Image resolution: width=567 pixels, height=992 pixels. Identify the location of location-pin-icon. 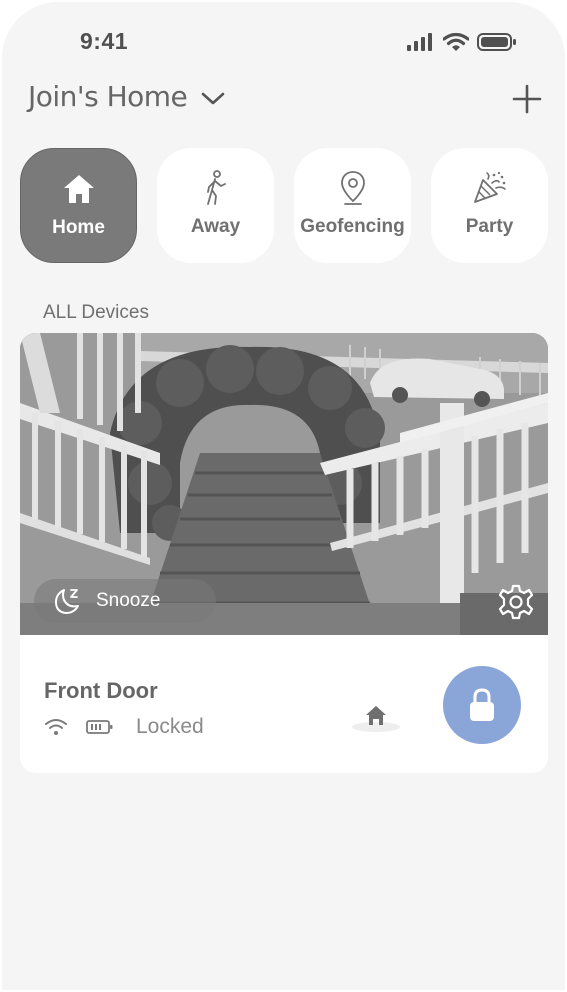
(352, 188).